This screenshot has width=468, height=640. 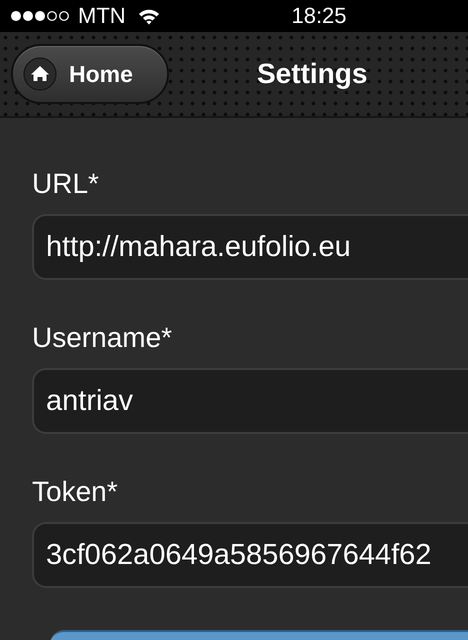 I want to click on field-label: URL*, so click(x=66, y=184).